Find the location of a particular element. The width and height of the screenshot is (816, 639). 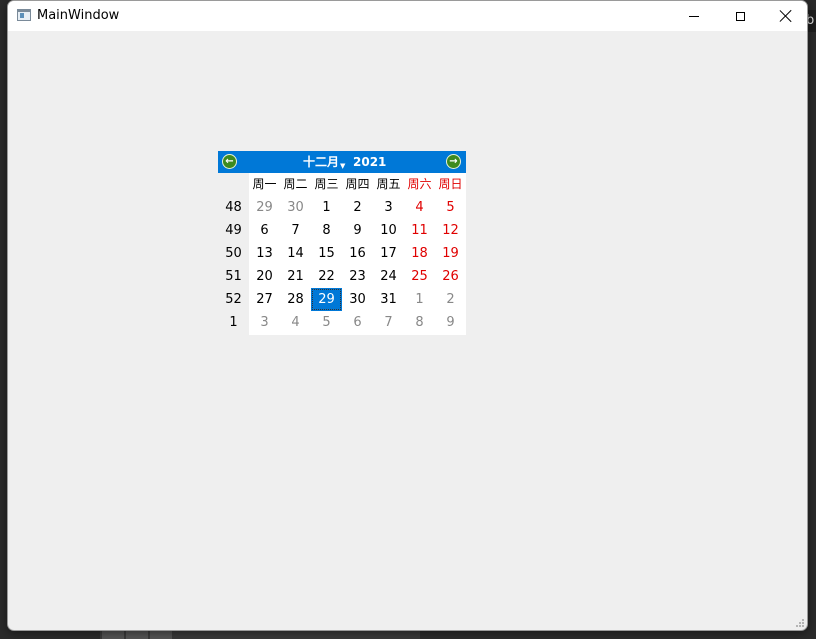

week-number: 50 is located at coordinates (233, 253).